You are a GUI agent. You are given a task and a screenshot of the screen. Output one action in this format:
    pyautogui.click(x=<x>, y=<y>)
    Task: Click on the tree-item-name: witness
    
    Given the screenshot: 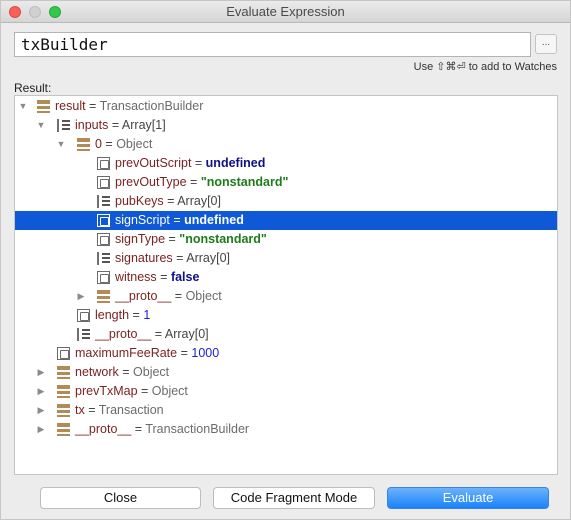 What is the action you would take?
    pyautogui.click(x=136, y=277)
    